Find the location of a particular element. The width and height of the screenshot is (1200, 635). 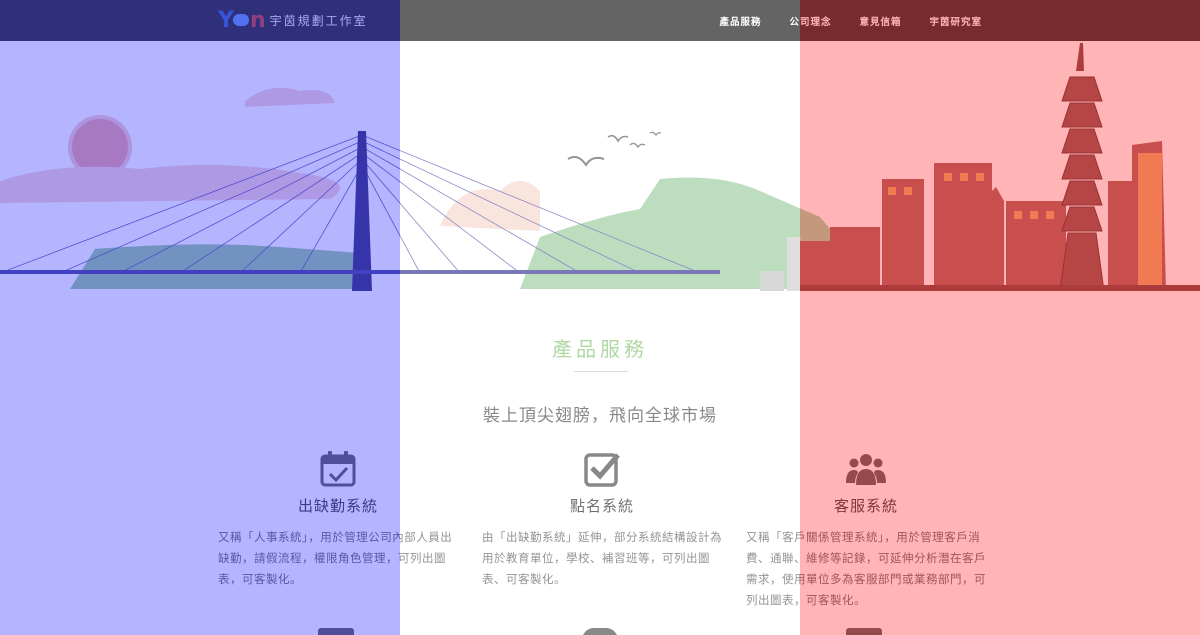

nav-item-lab: 宇茵研究室 is located at coordinates (955, 21).